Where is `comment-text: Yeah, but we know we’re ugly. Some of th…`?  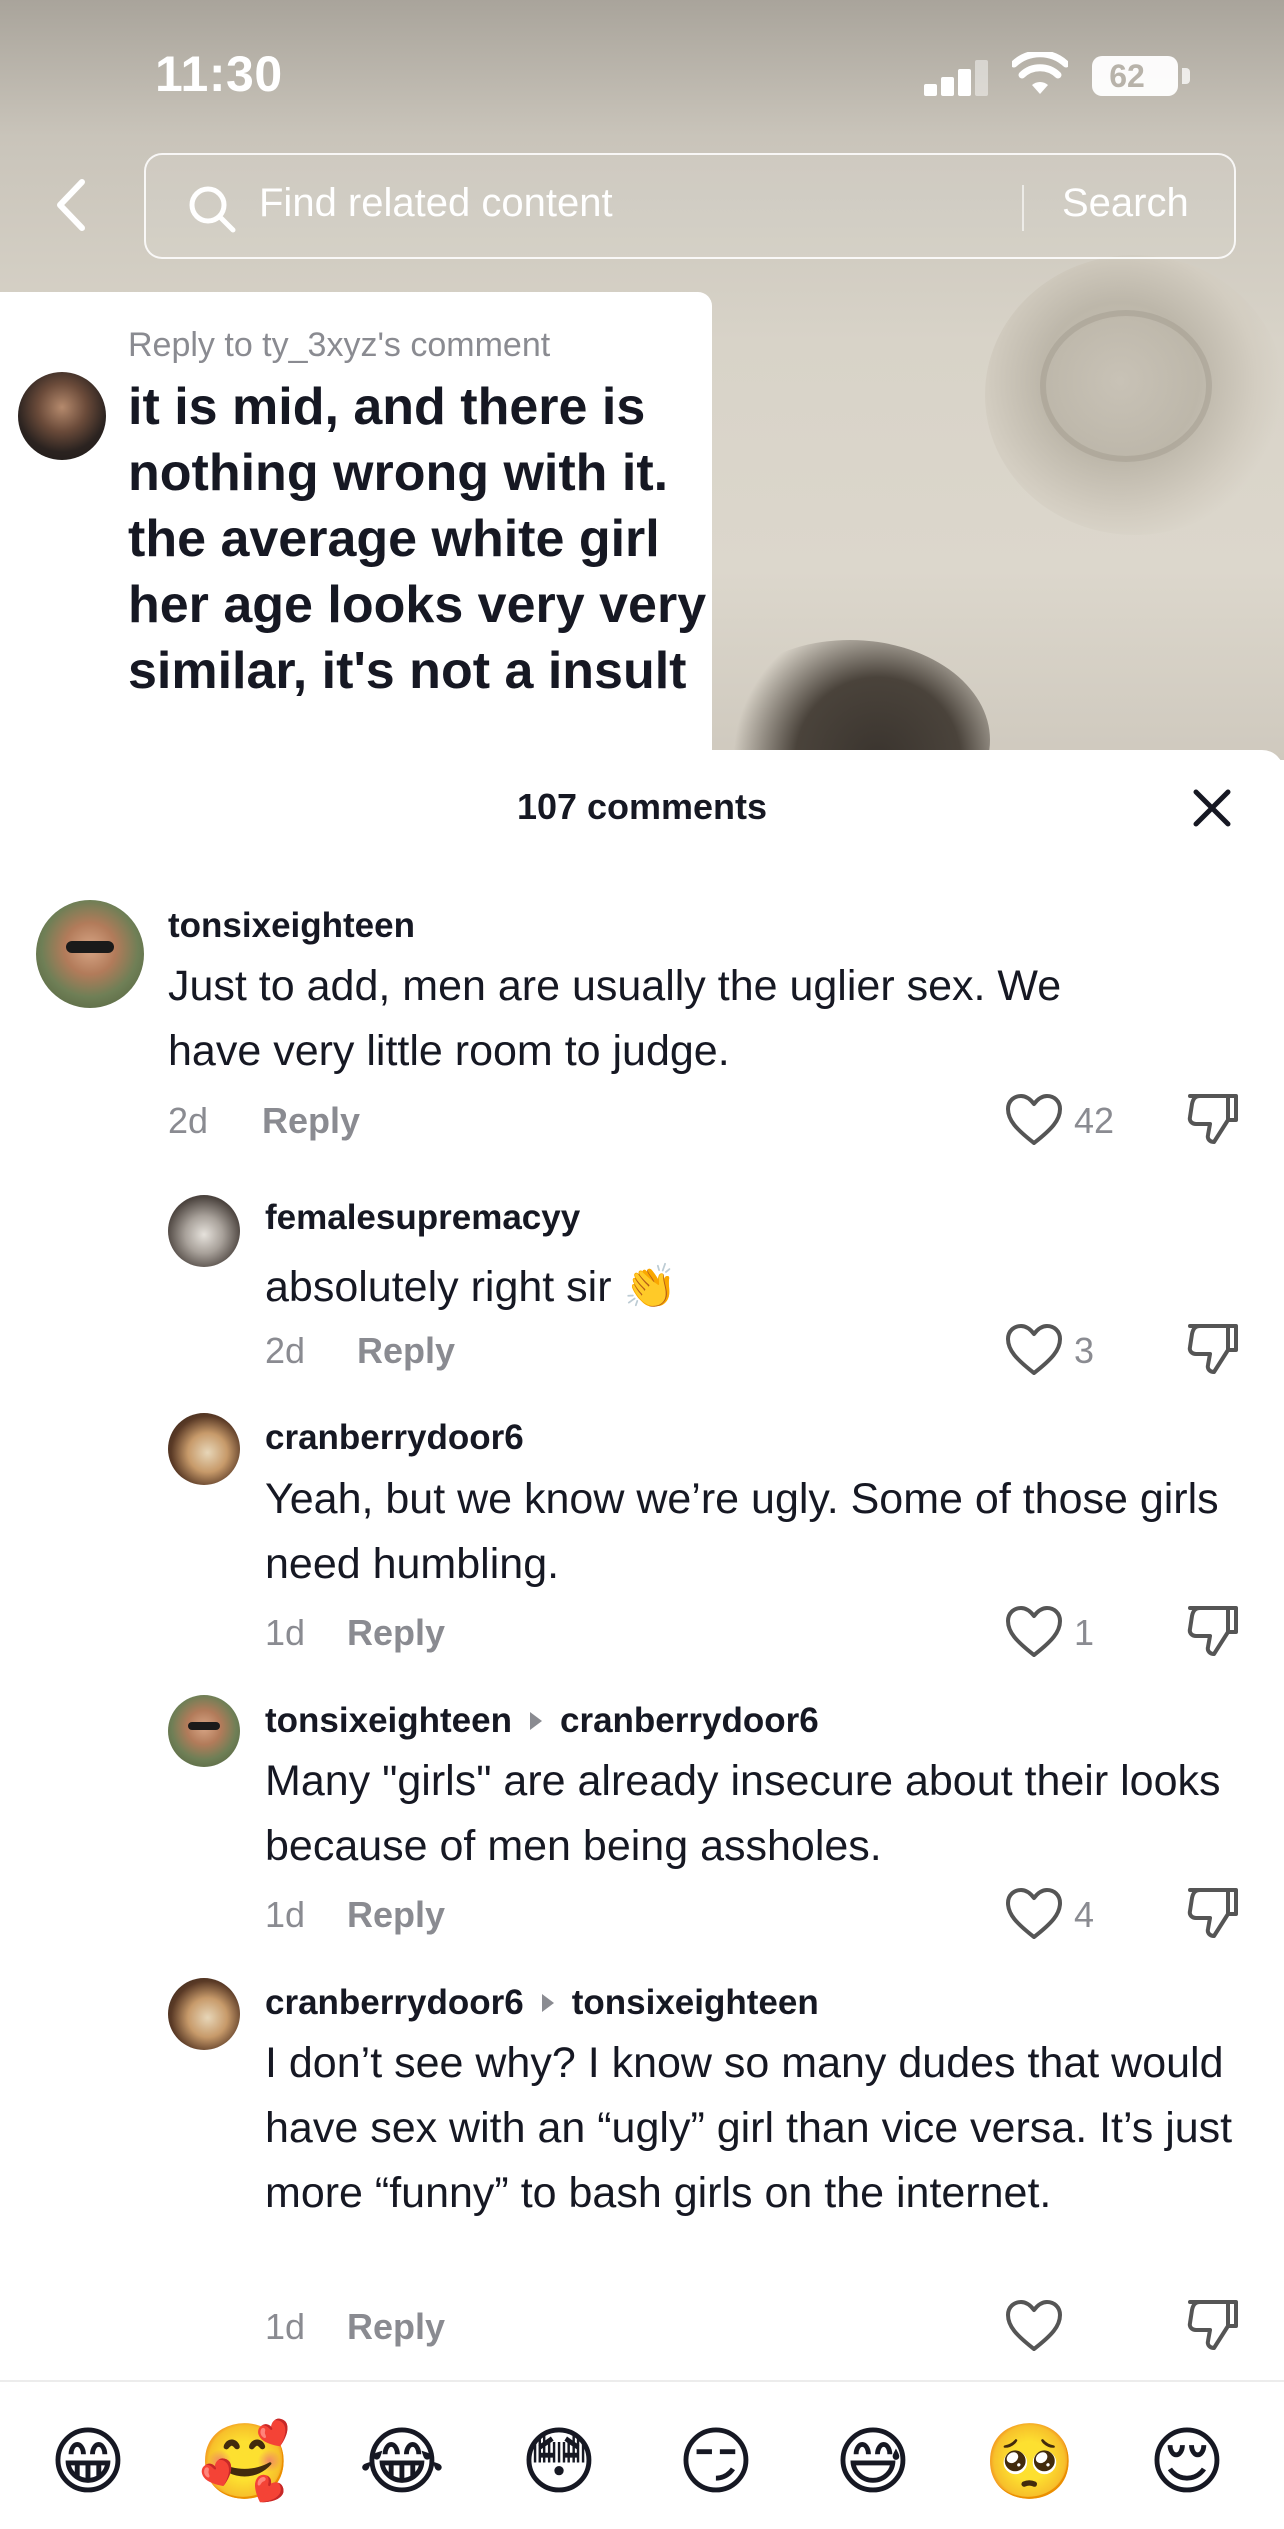
comment-text: Yeah, but we know we’re ugly. Some of th… is located at coordinates (742, 1531).